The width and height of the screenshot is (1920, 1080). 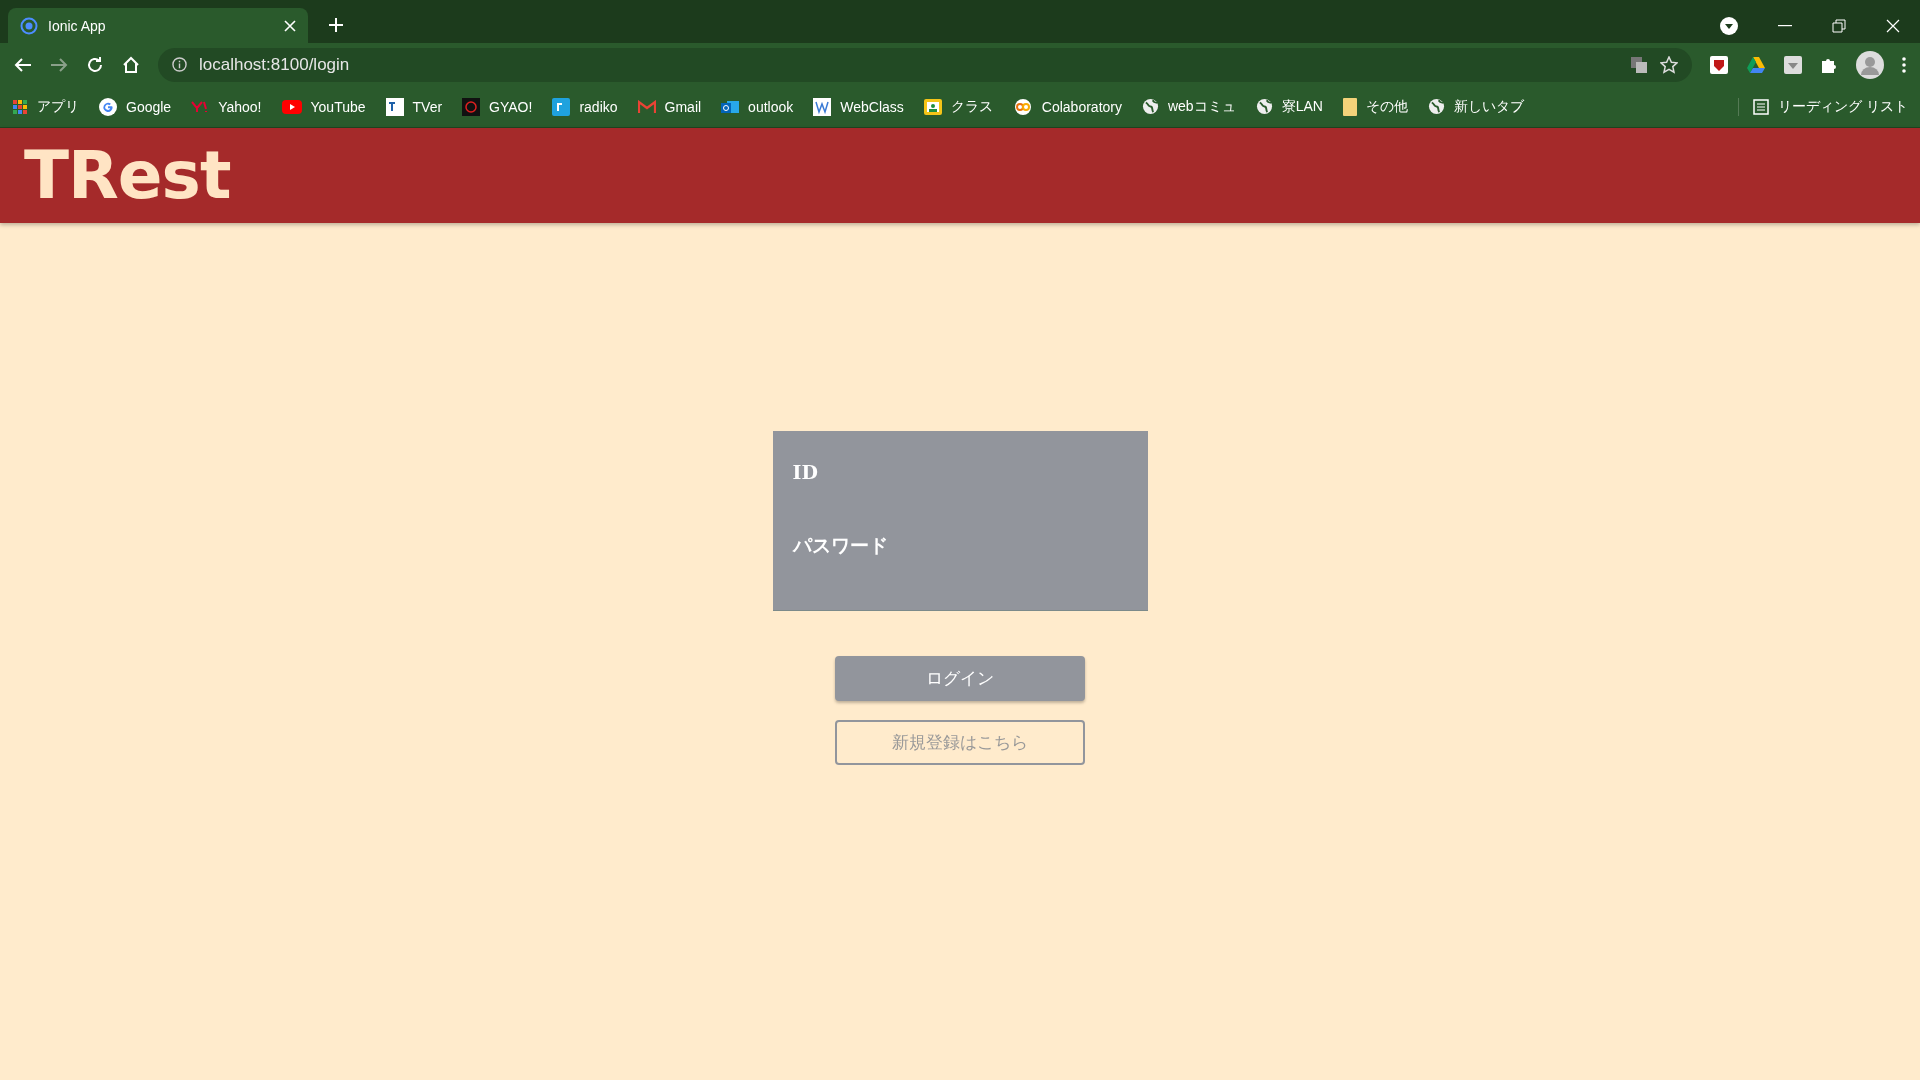 What do you see at coordinates (1289, 106) in the screenshot?
I see `bookmark: 寮LAN` at bounding box center [1289, 106].